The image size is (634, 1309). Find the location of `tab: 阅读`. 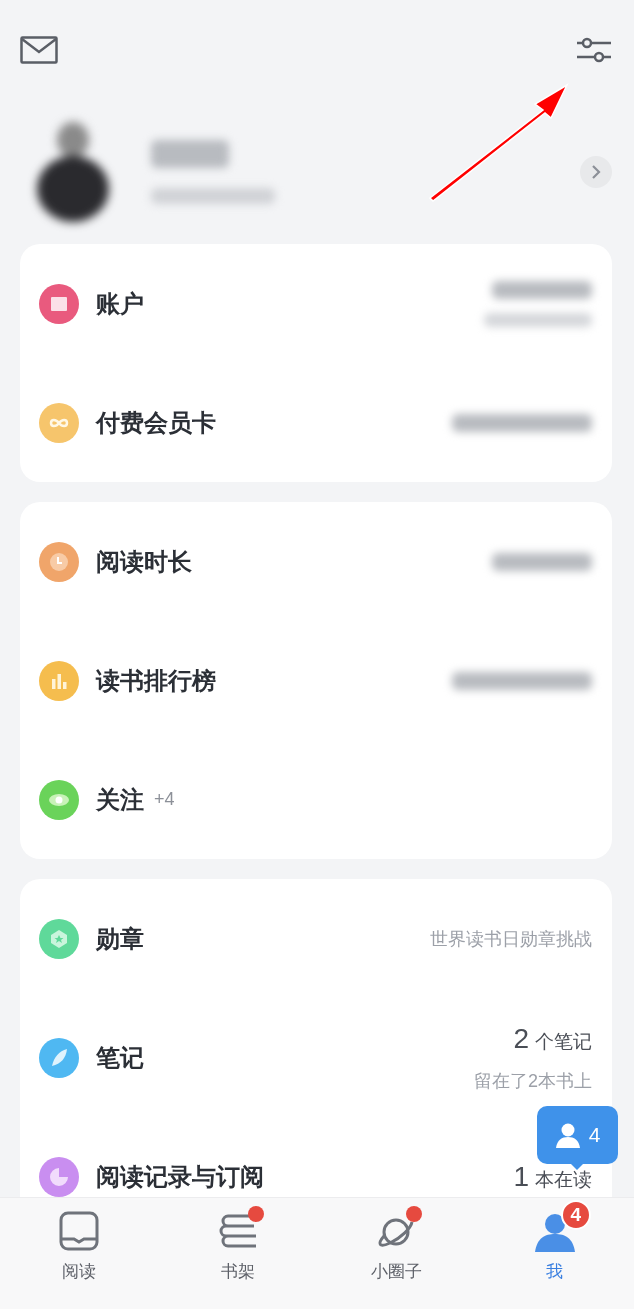

tab: 阅读 is located at coordinates (79, 1253).